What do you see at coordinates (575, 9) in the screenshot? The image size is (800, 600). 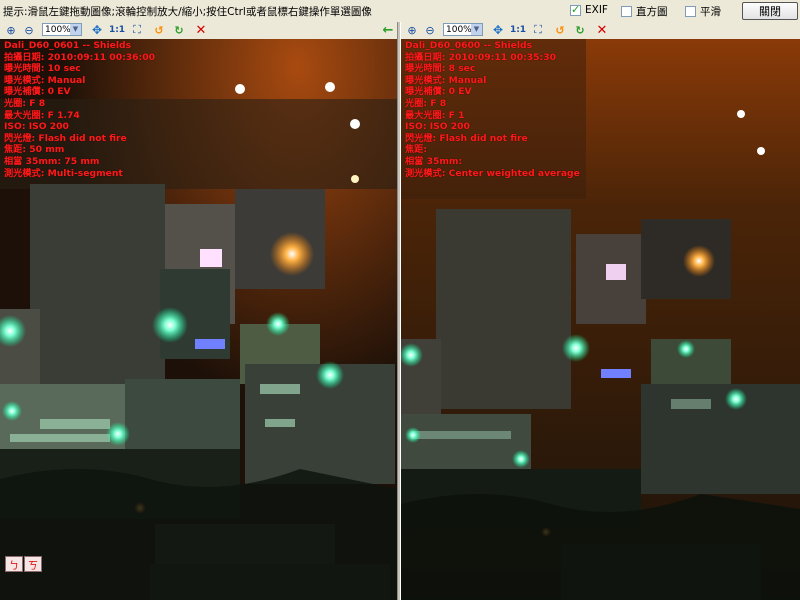 I see `exif-checkbox-box` at bounding box center [575, 9].